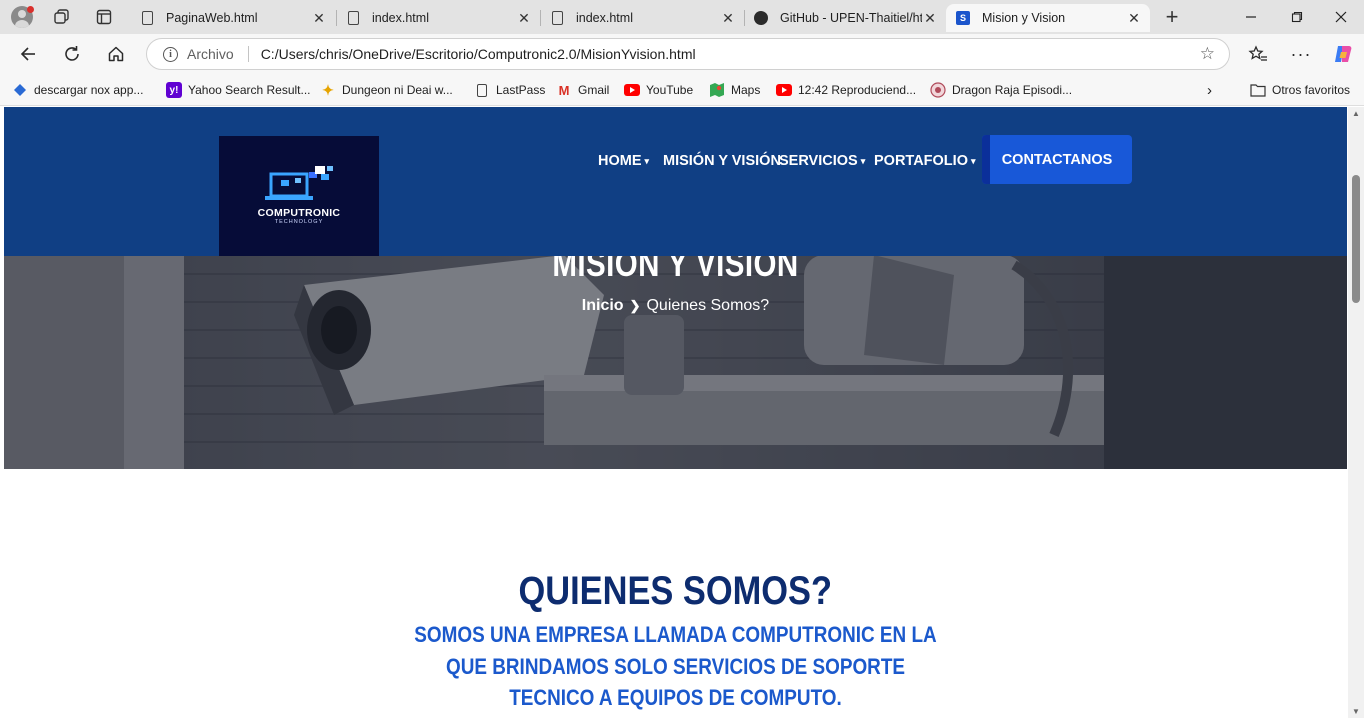 The width and height of the screenshot is (1364, 718). Describe the element at coordinates (1356, 113) in the screenshot. I see `scroll-up-icon: ▲` at that location.